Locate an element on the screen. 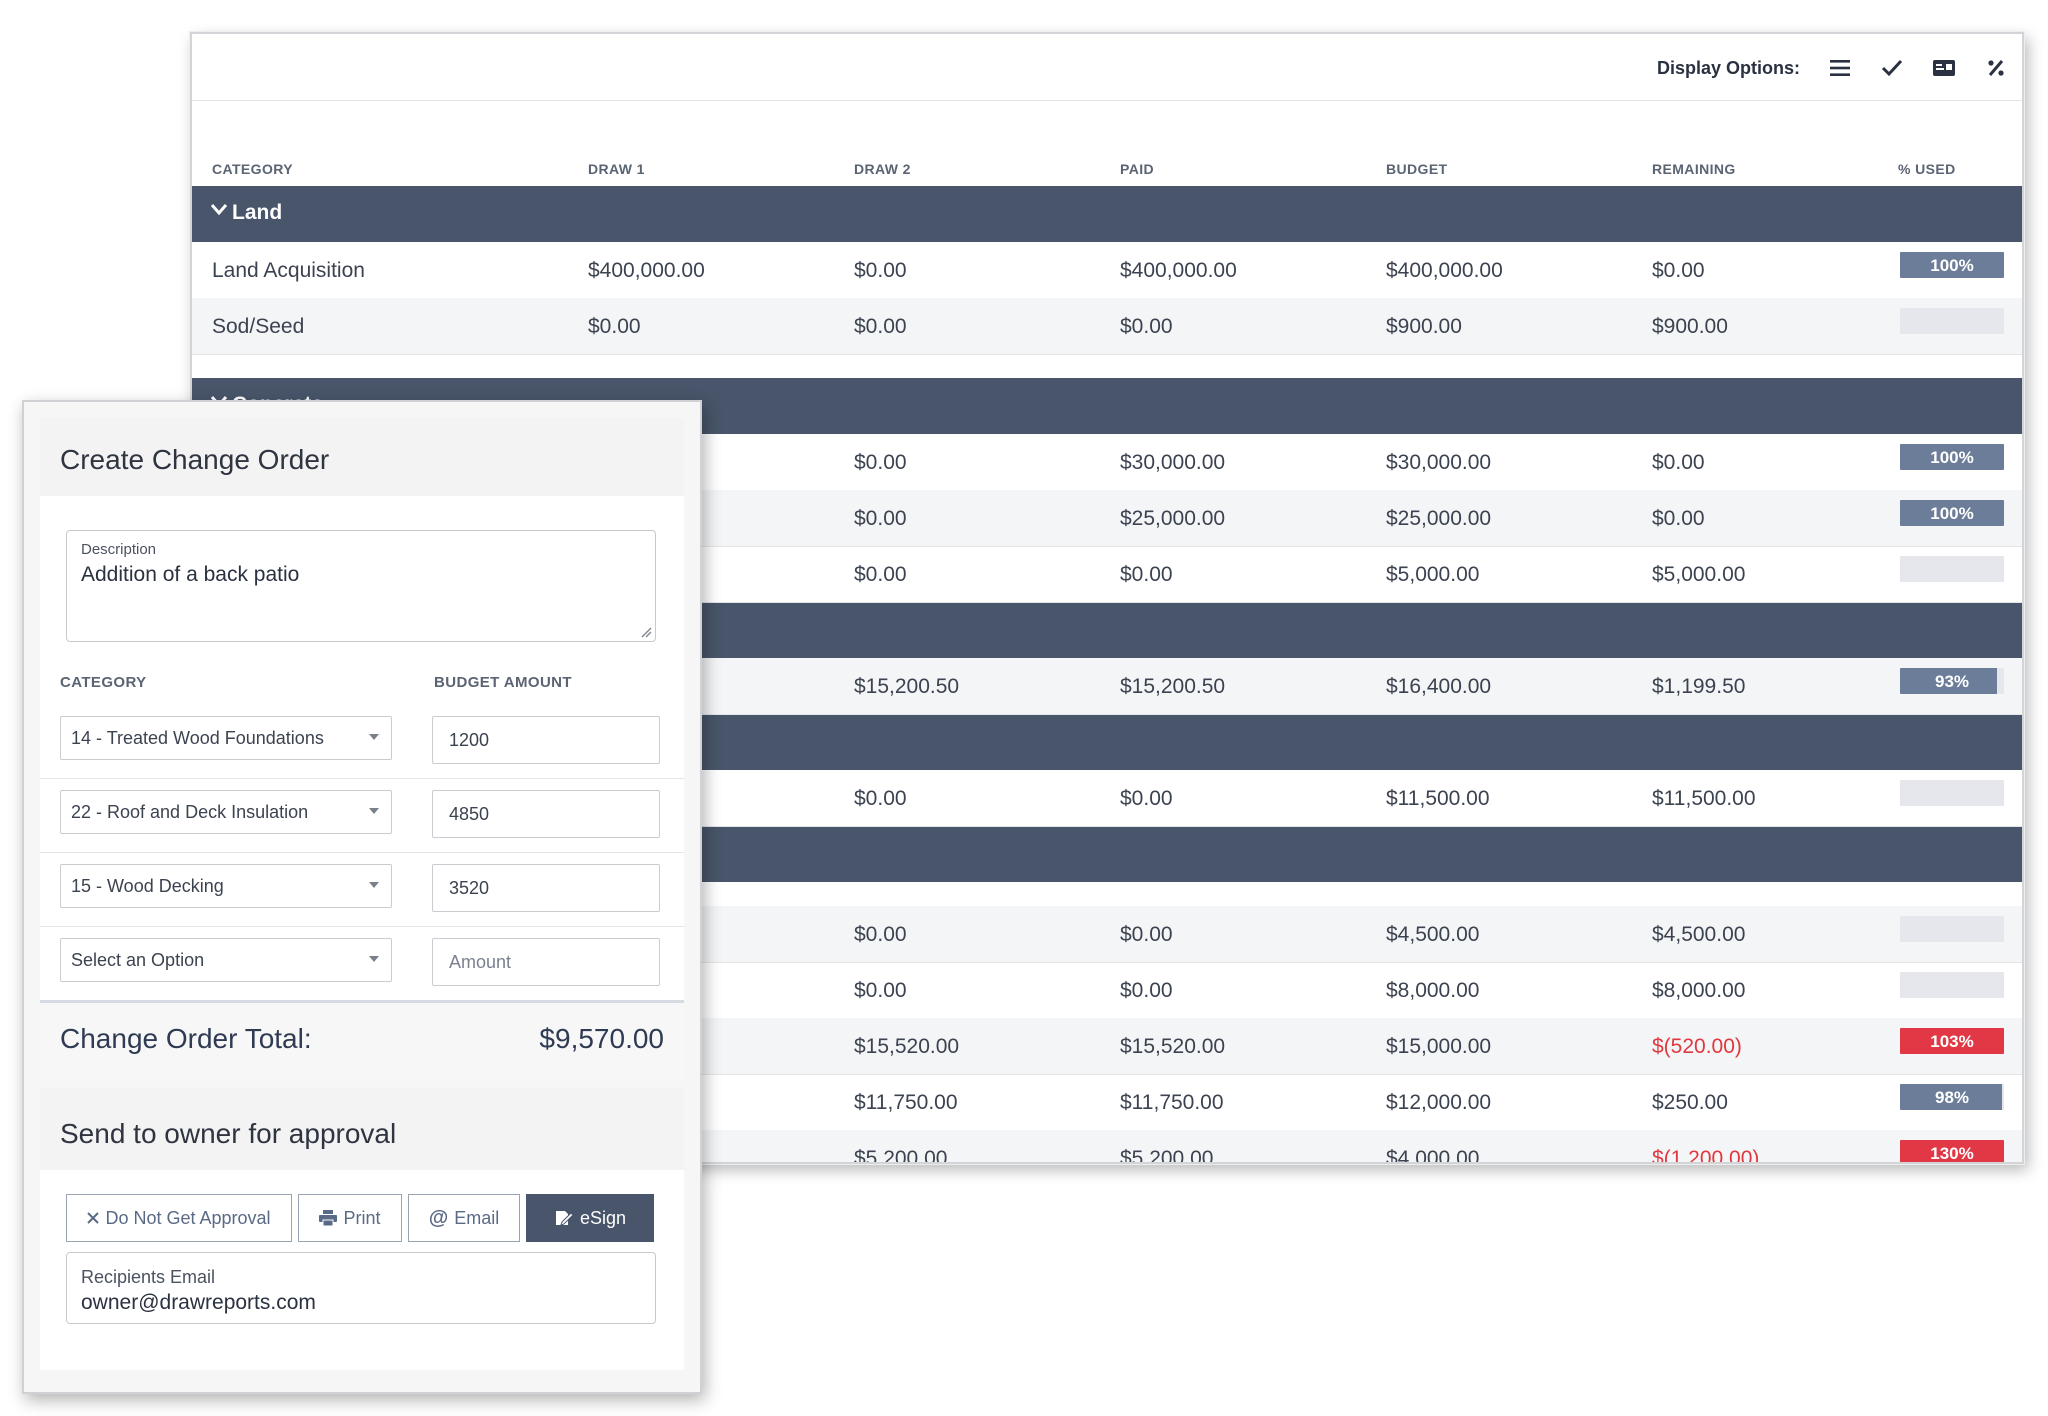  esign-icon is located at coordinates (564, 1218).